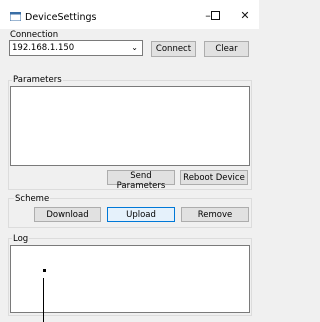  I want to click on maximize-icon, so click(215, 15).